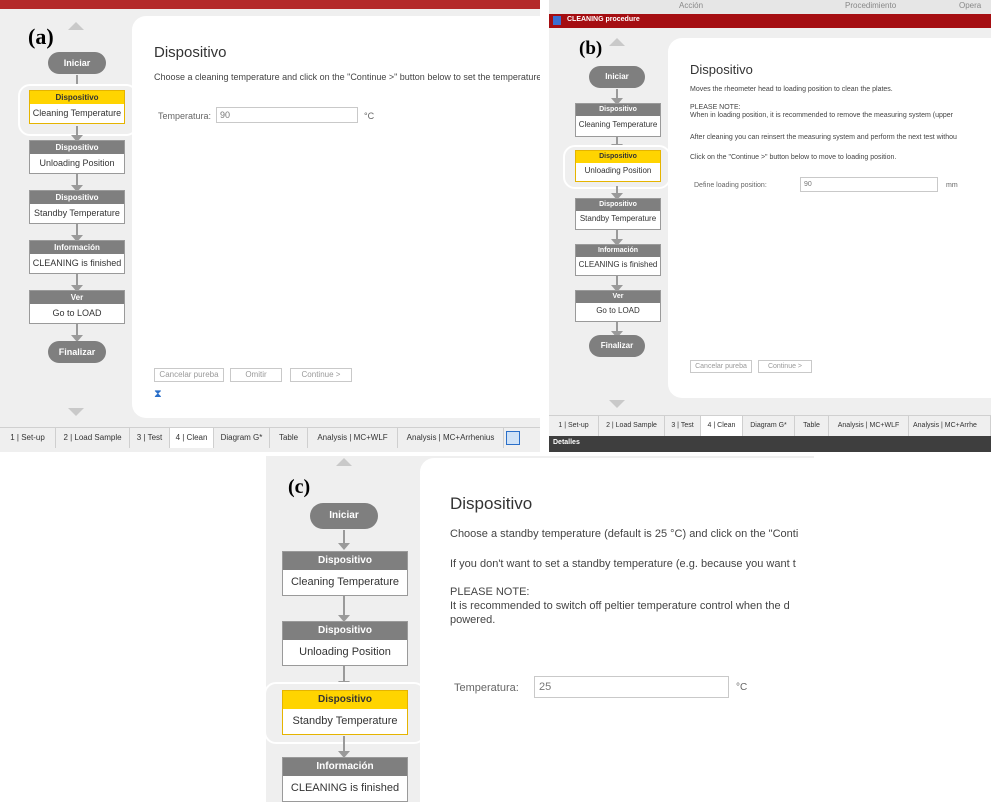 This screenshot has width=991, height=802. Describe the element at coordinates (158, 394) in the screenshot. I see `hourglass-icon: ⧗` at that location.